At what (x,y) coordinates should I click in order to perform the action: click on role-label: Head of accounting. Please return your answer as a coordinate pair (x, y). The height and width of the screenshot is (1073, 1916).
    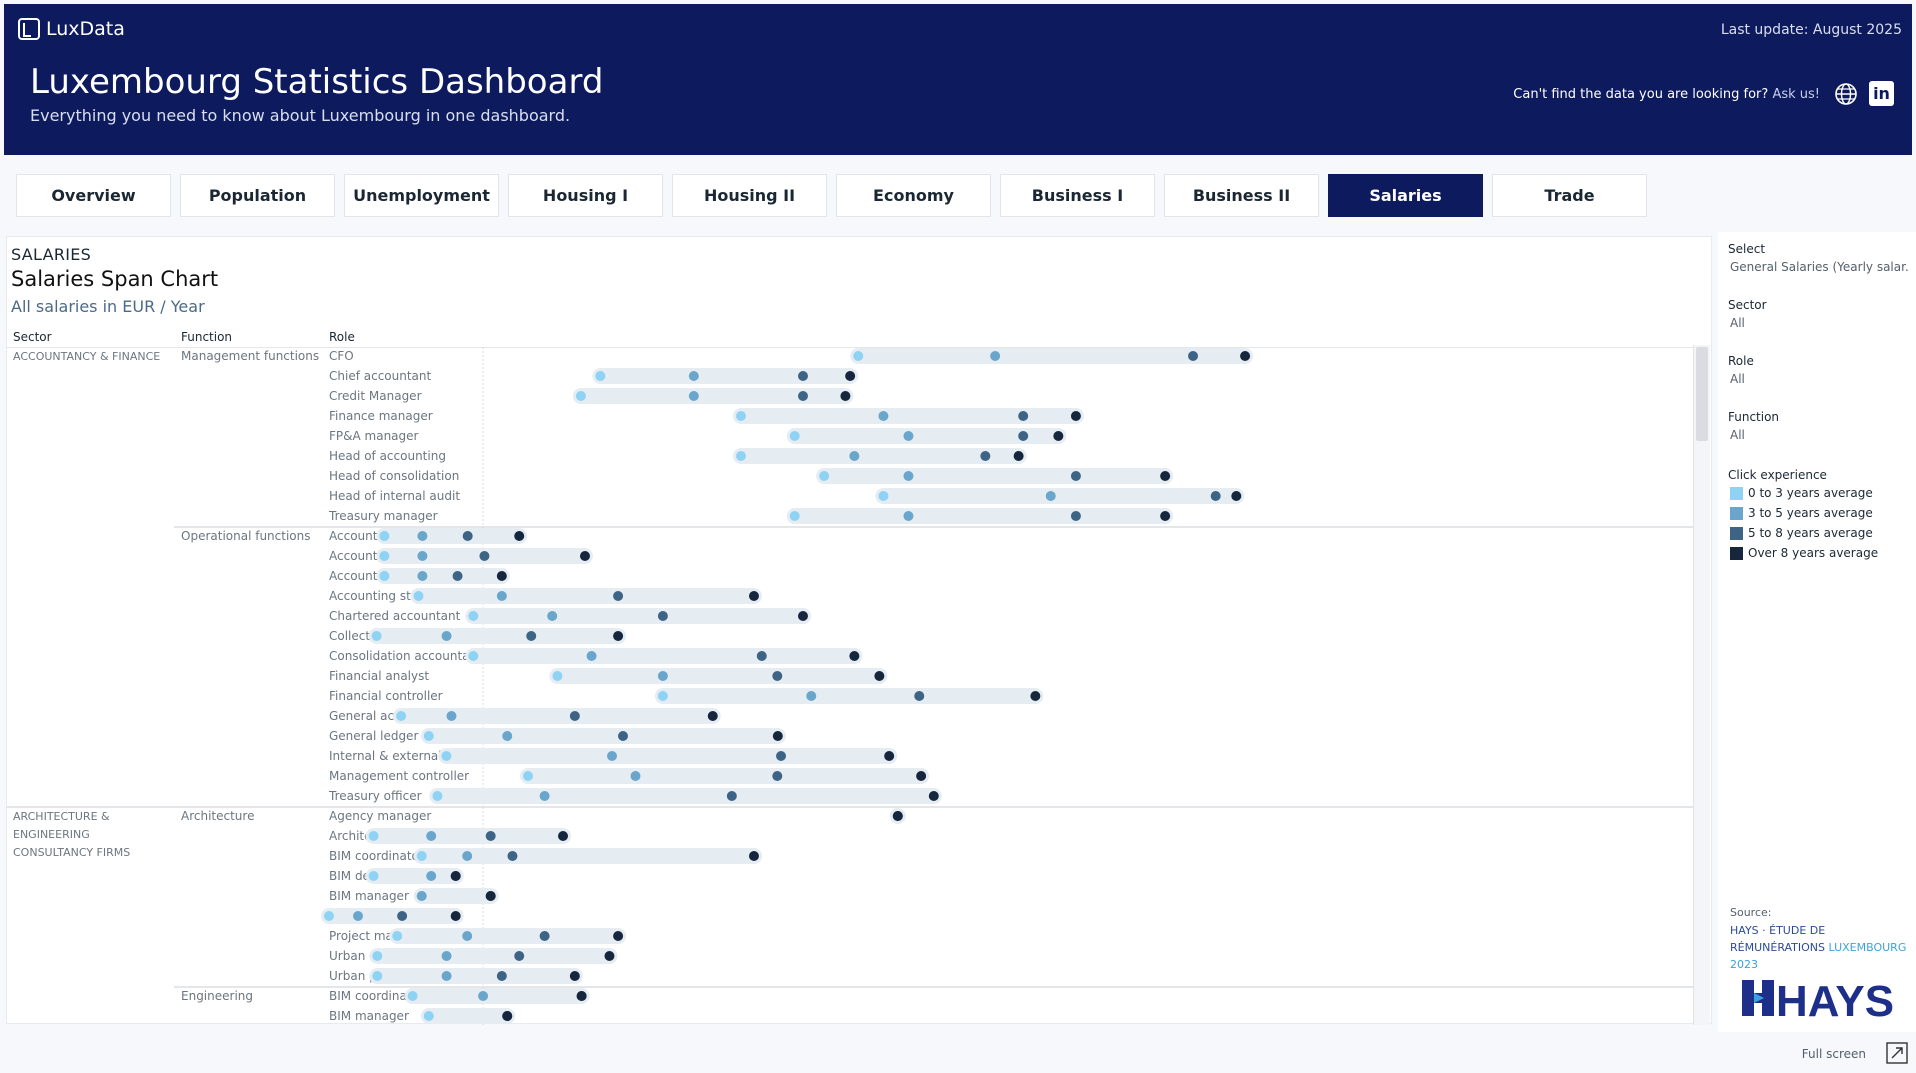
    Looking at the image, I should click on (387, 456).